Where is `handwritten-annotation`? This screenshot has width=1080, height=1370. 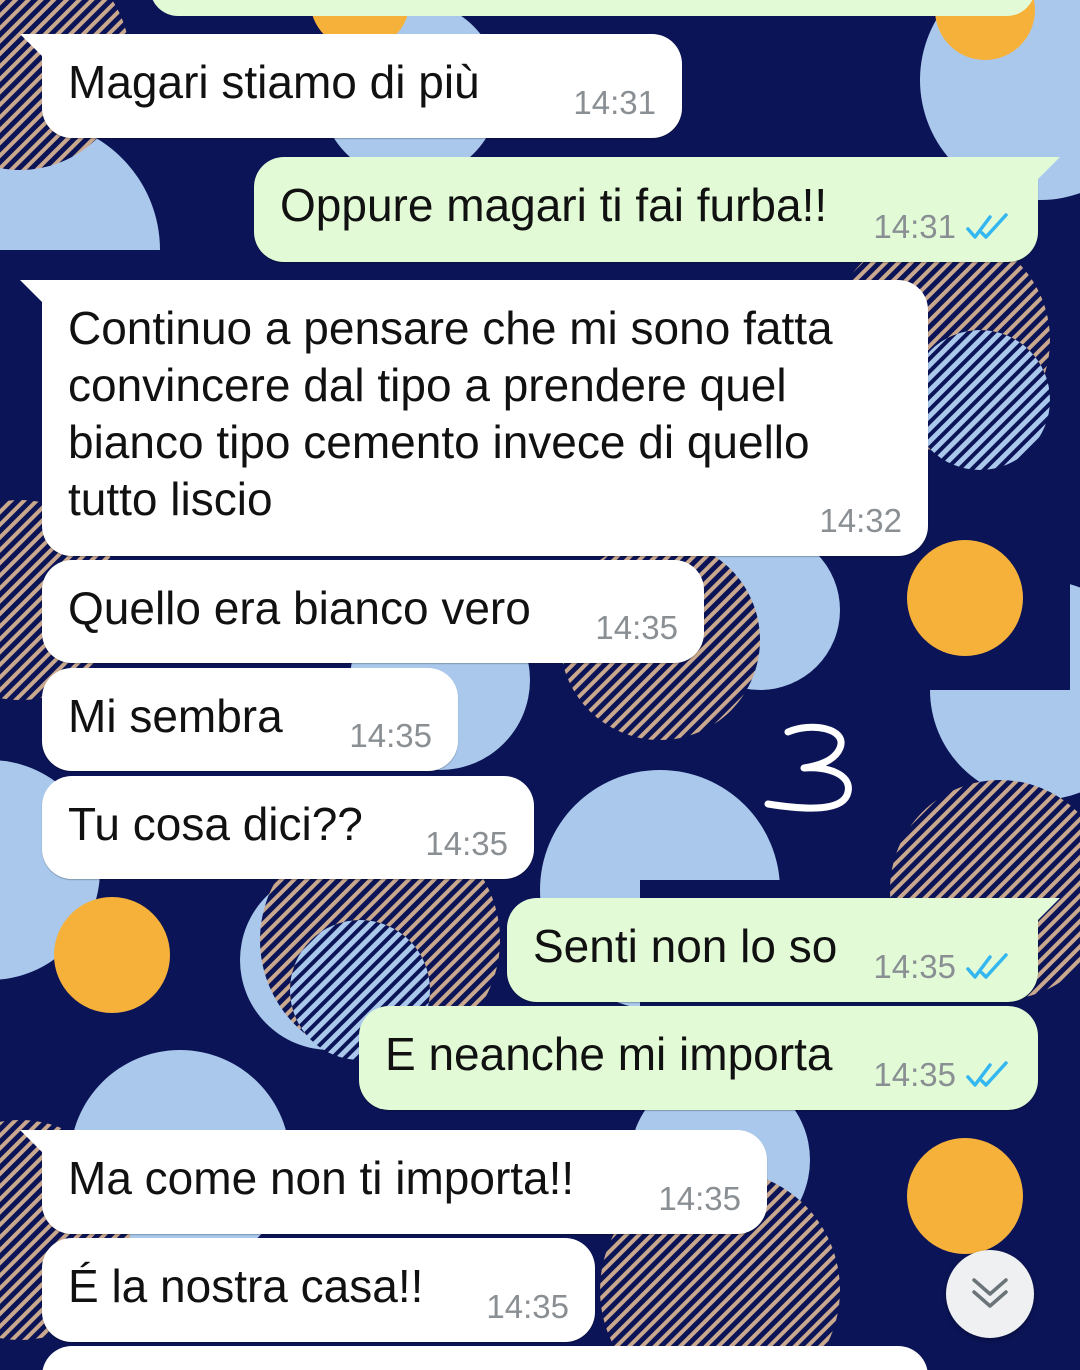 handwritten-annotation is located at coordinates (808, 767).